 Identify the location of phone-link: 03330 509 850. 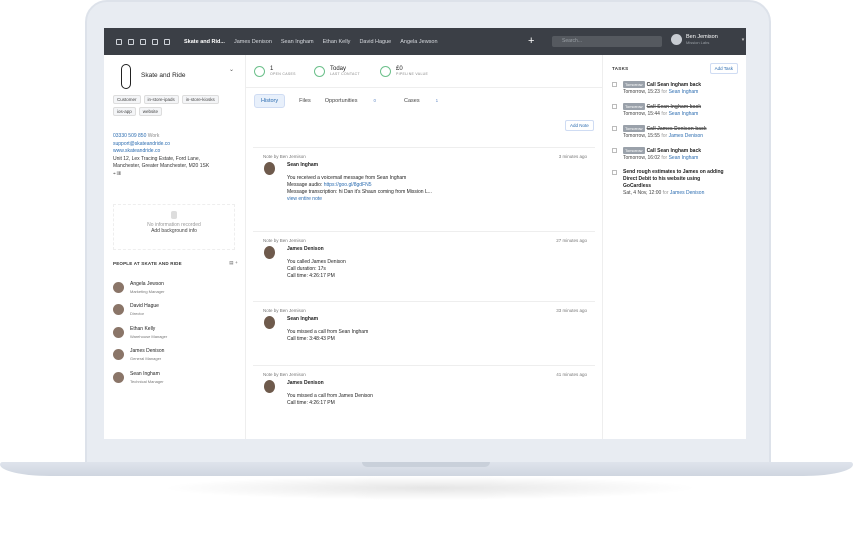
(129, 136).